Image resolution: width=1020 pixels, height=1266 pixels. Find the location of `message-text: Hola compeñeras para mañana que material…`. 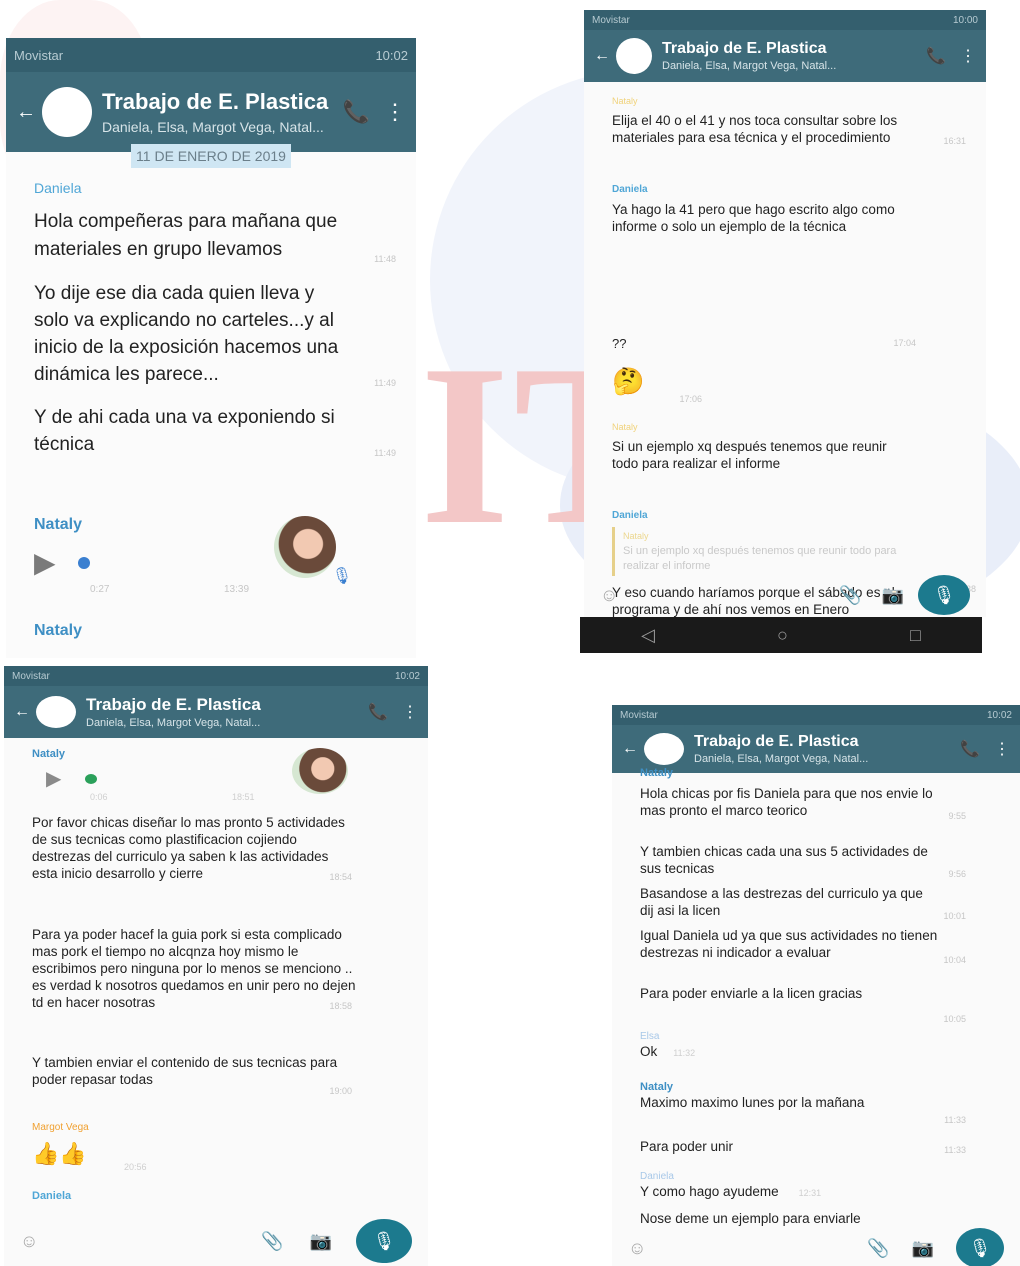

message-text: Hola compeñeras para mañana que material… is located at coordinates (186, 235).